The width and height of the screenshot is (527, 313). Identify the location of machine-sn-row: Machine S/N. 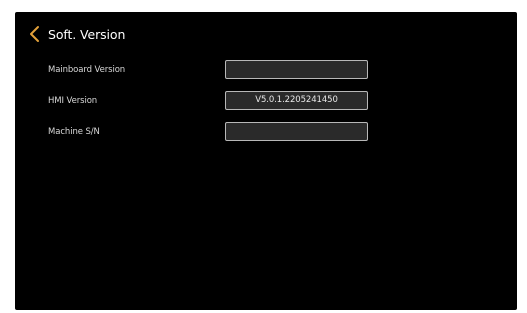
(266, 133).